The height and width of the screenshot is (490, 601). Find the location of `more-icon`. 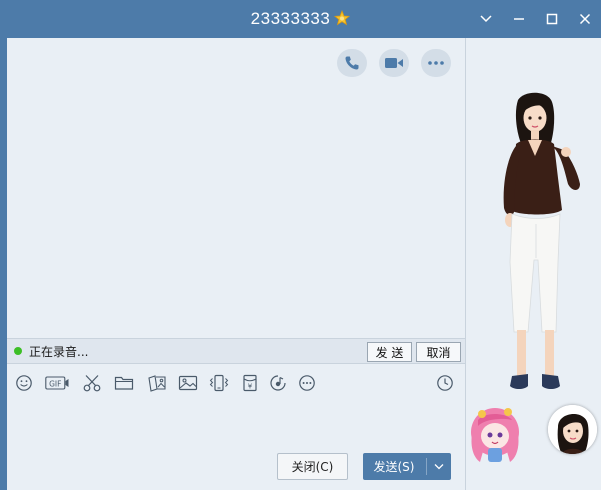

more-icon is located at coordinates (436, 63).